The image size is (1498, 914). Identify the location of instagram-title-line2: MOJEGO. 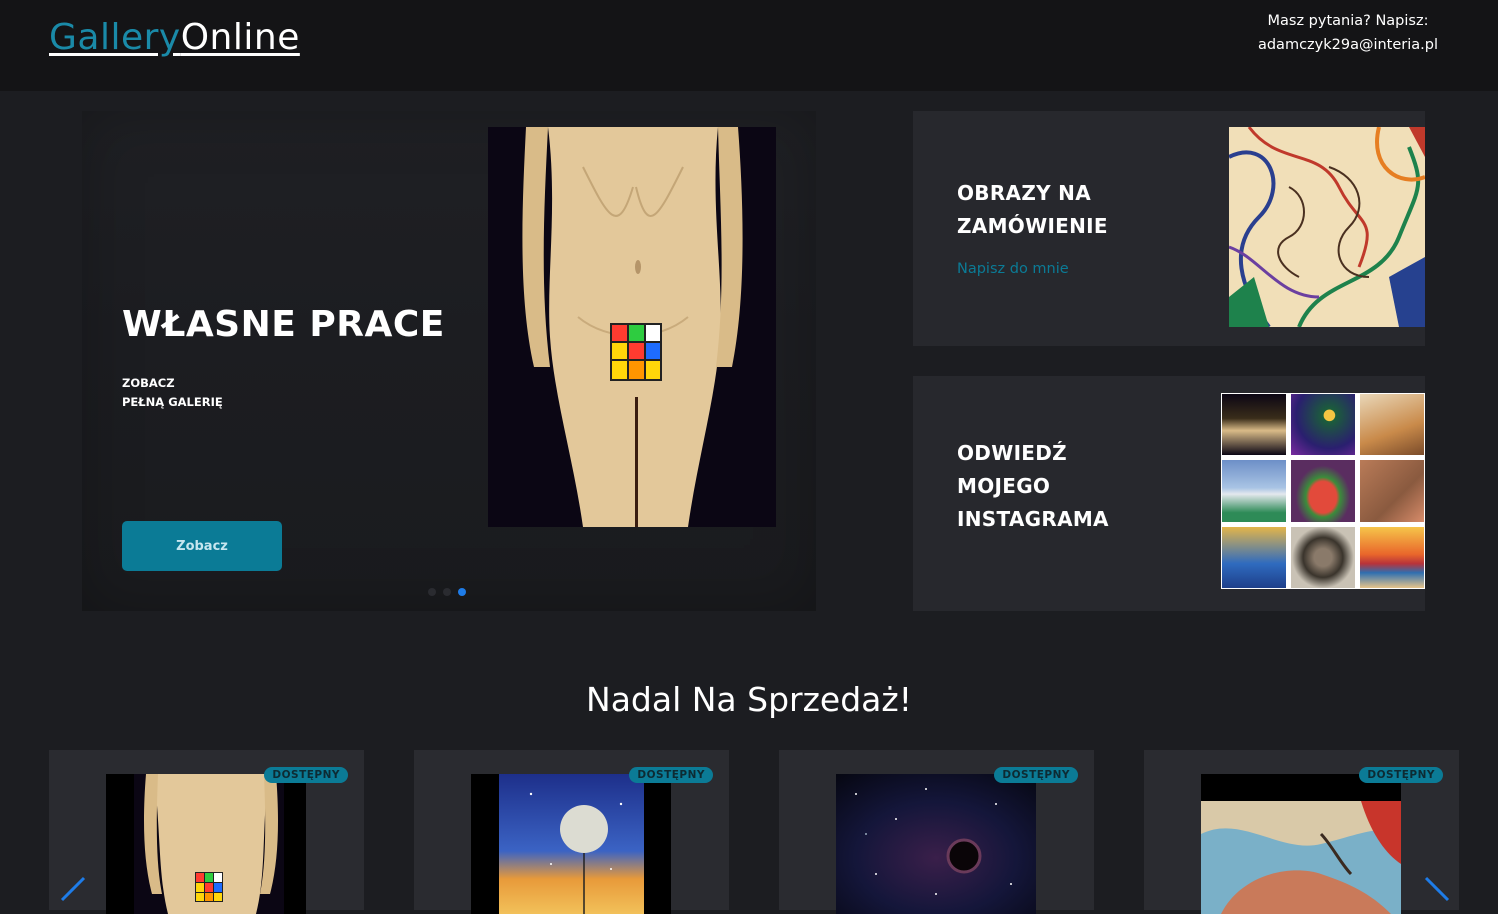
(1004, 486).